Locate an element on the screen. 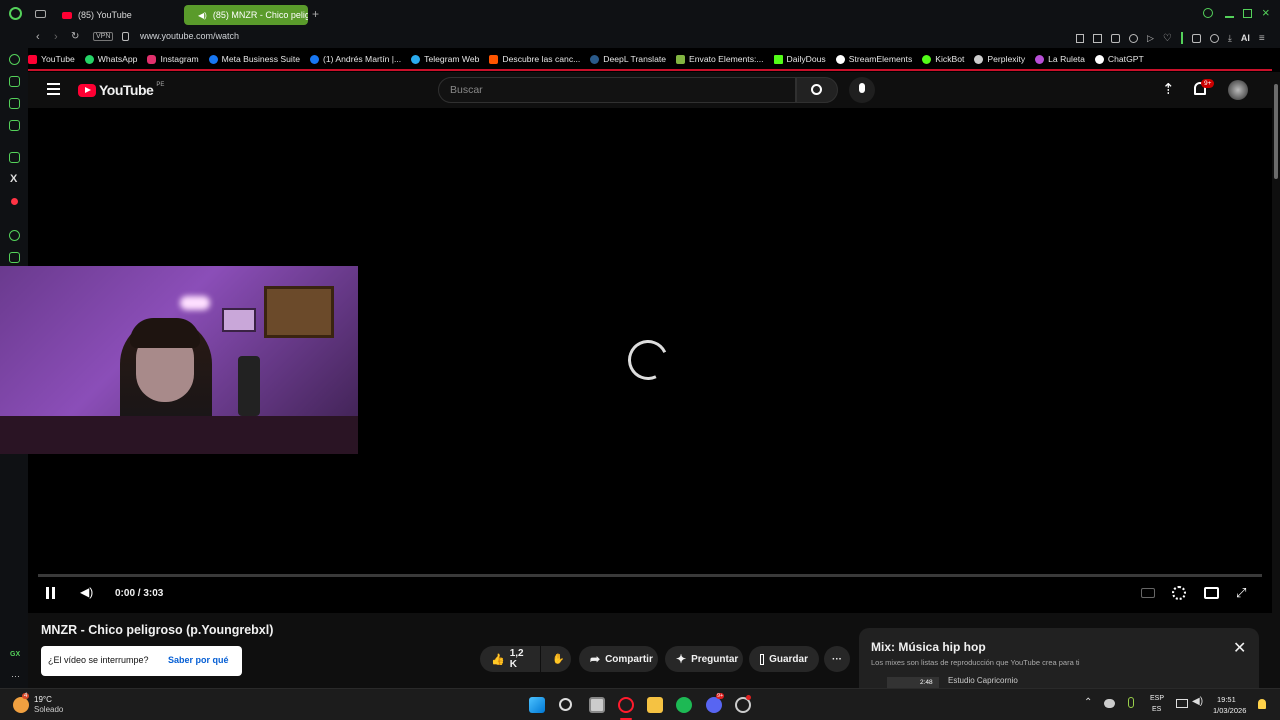 The width and height of the screenshot is (1280, 720). taskbar-search-icon is located at coordinates (565, 704).